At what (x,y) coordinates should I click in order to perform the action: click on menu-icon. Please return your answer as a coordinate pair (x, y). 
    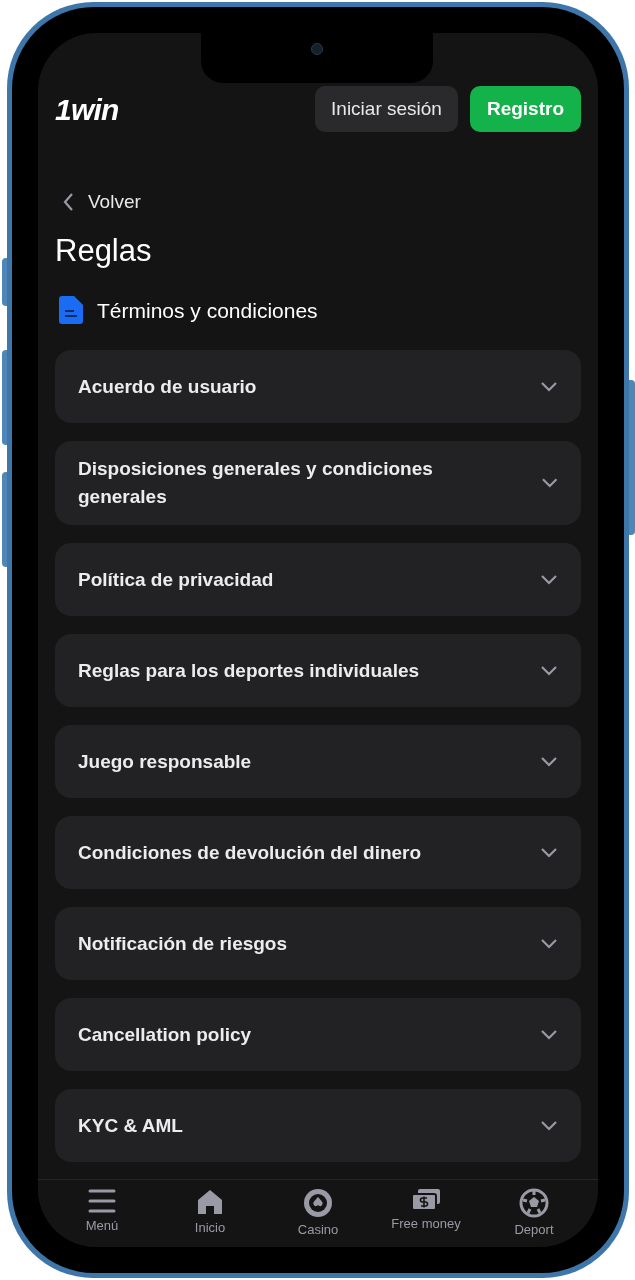
    Looking at the image, I should click on (102, 1201).